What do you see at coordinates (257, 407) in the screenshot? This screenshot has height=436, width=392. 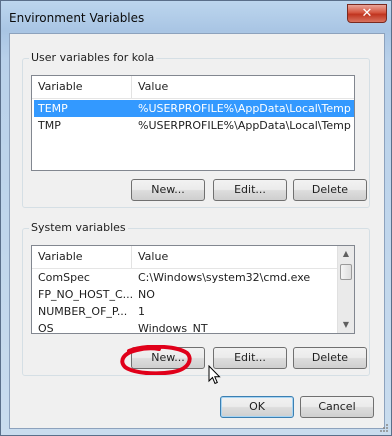 I see `ok-button: OK` at bounding box center [257, 407].